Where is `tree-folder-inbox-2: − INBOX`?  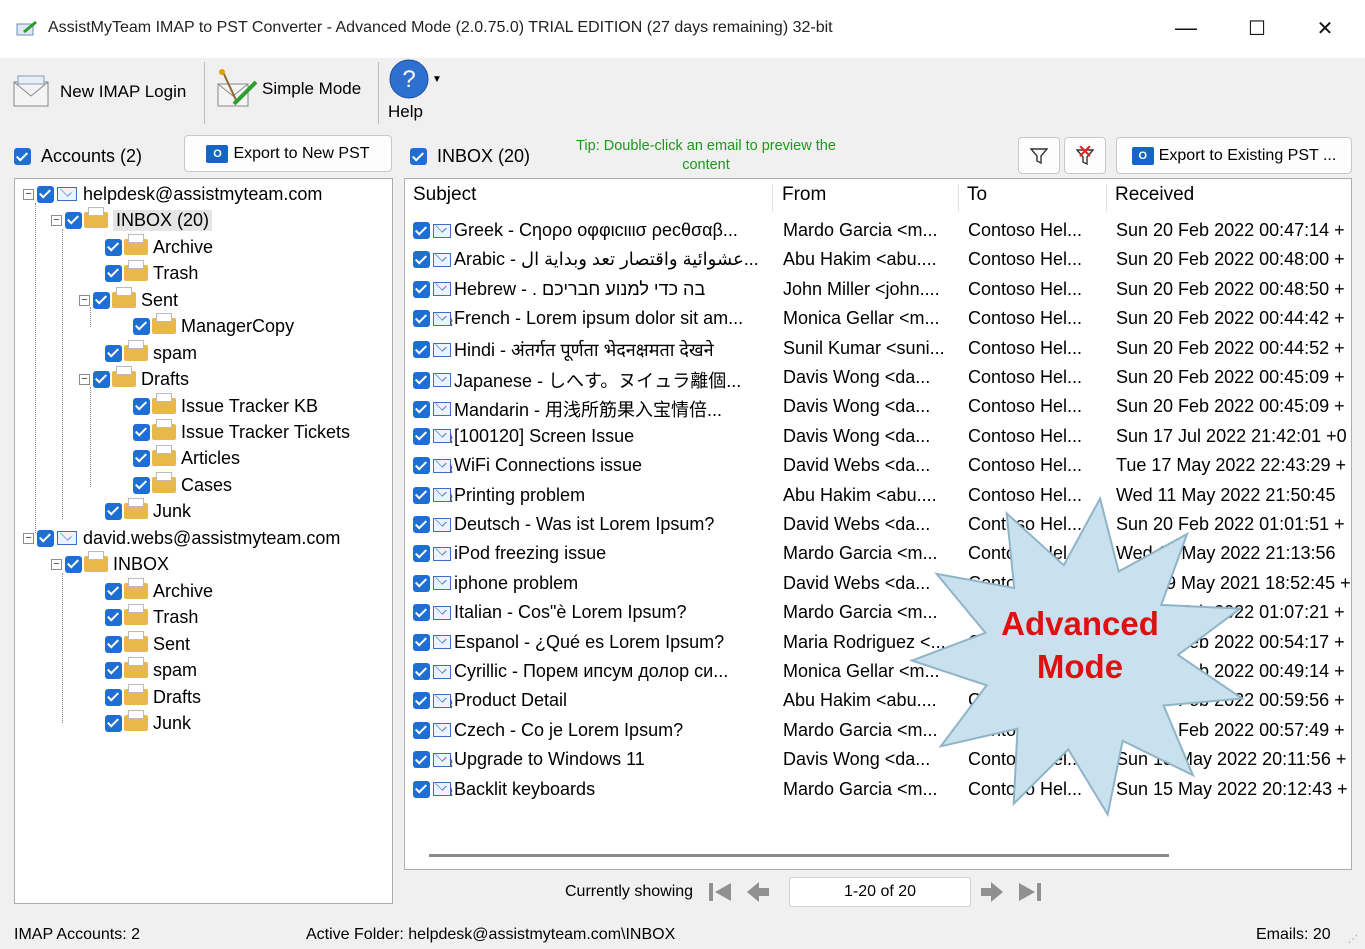 tree-folder-inbox-2: − INBOX is located at coordinates (110, 563).